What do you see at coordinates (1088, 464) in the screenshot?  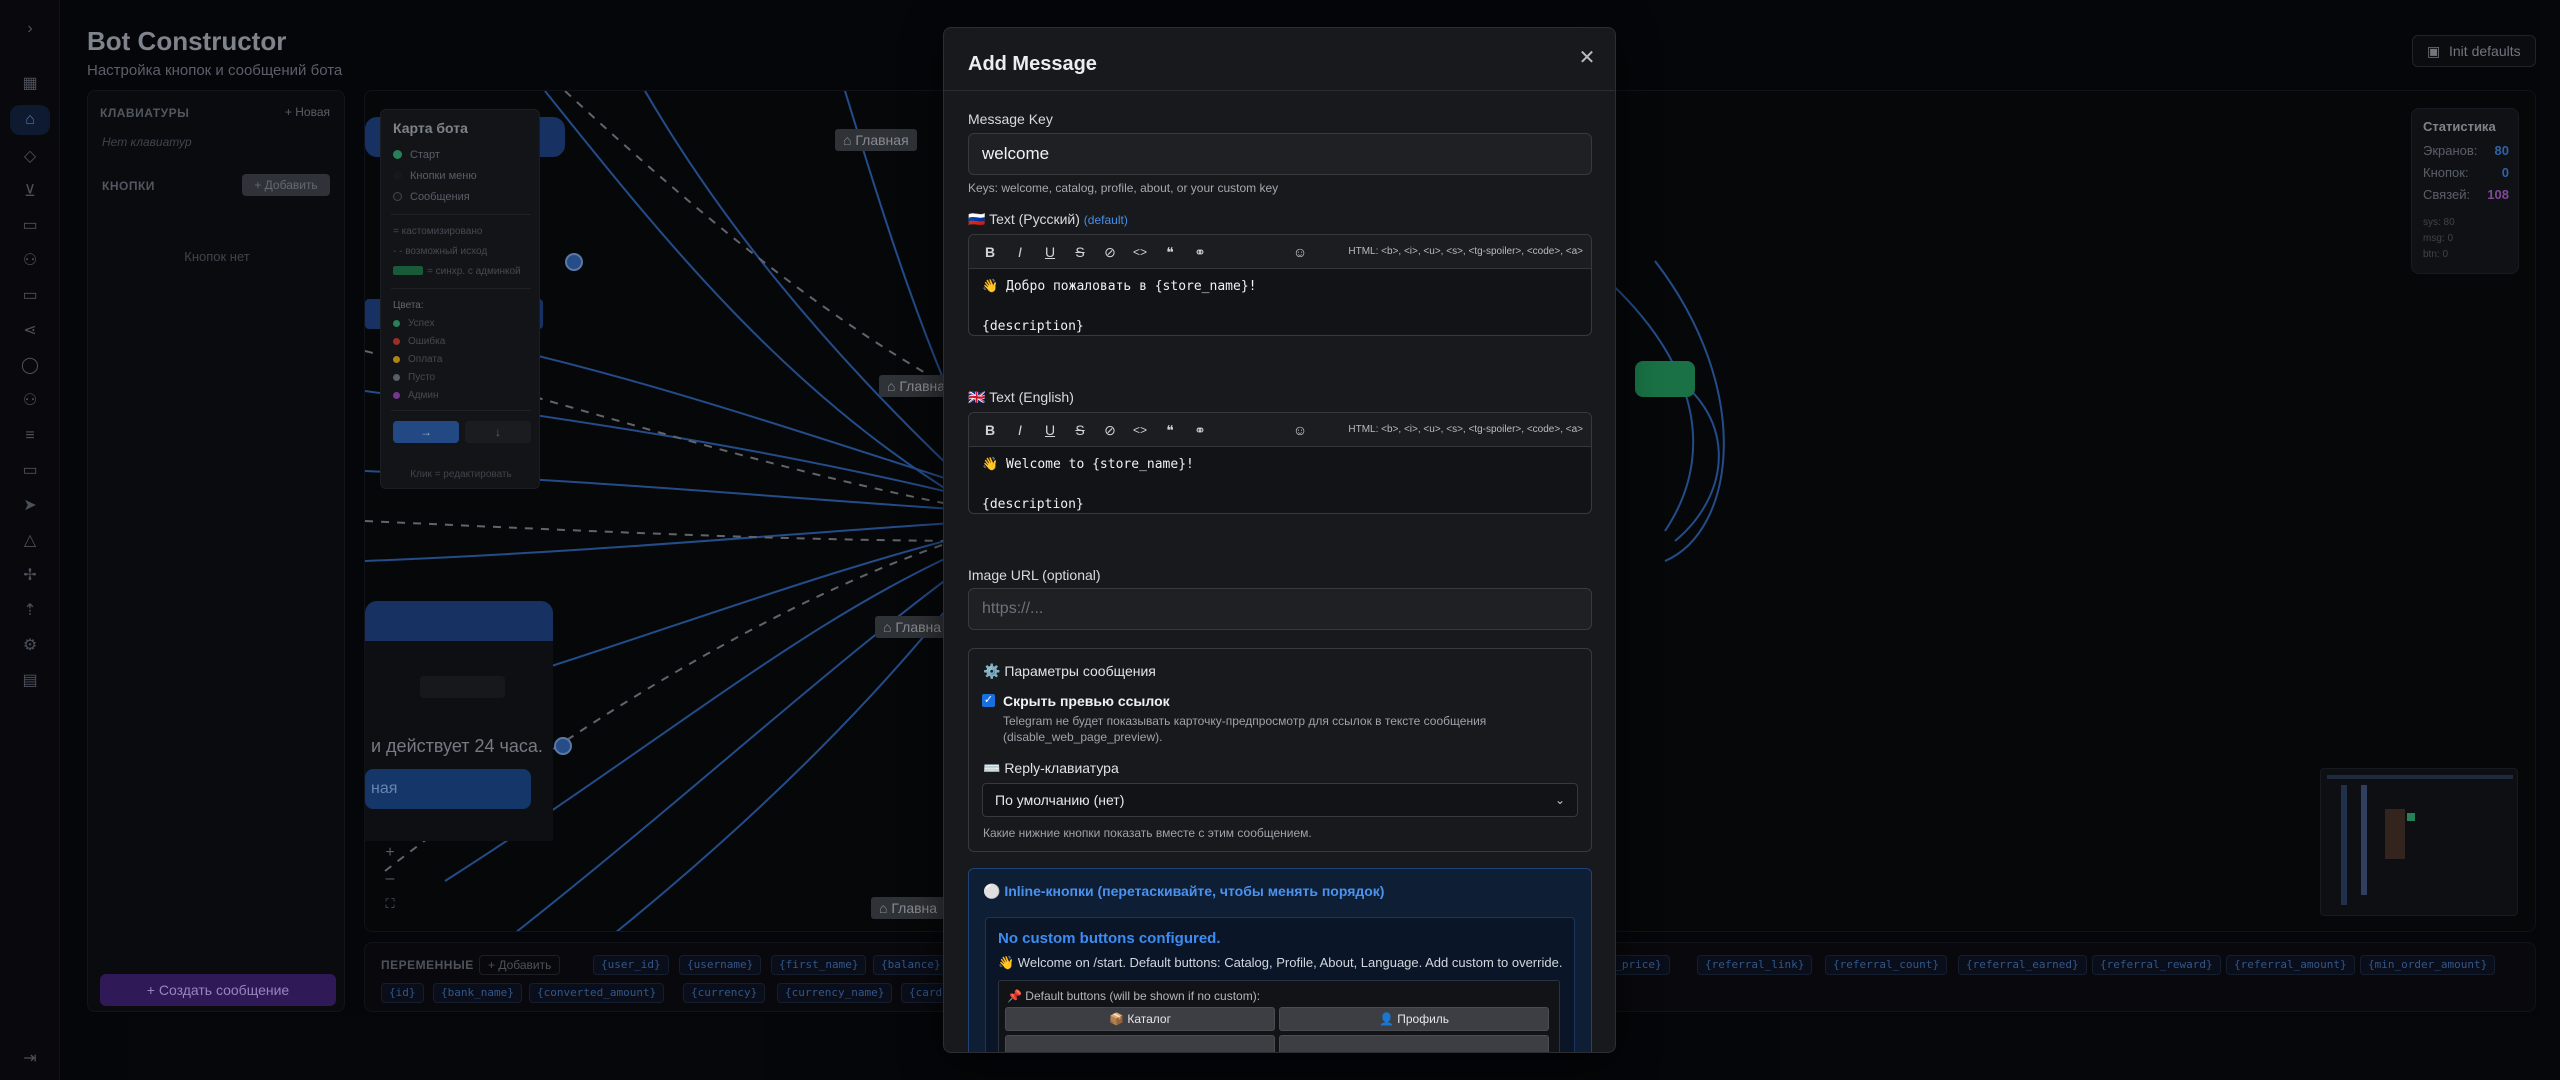 I see `editor-line: 👋 Welcome to {store_name}!` at bounding box center [1088, 464].